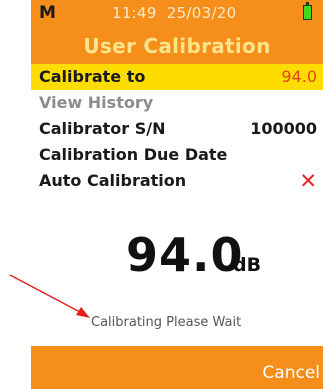 This screenshot has height=389, width=323. Describe the element at coordinates (177, 103) in the screenshot. I see `menu-item-view-history: View History` at that location.